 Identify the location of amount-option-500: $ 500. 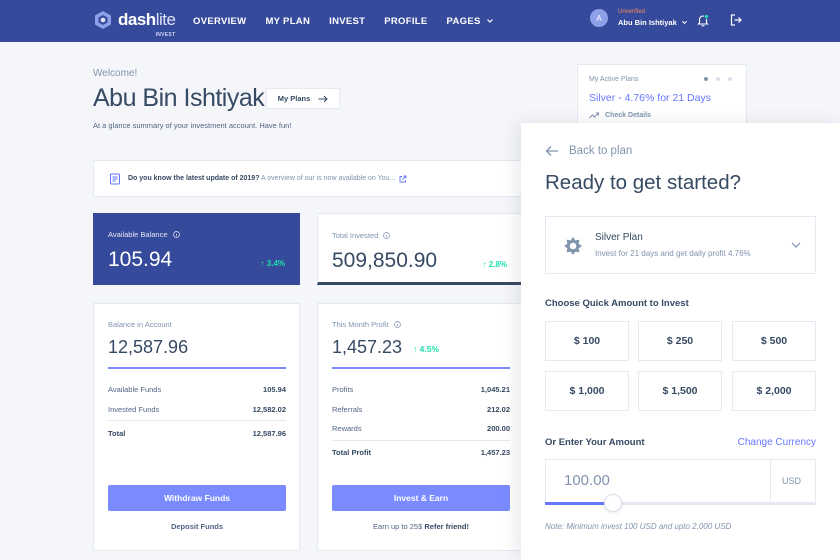
(774, 341).